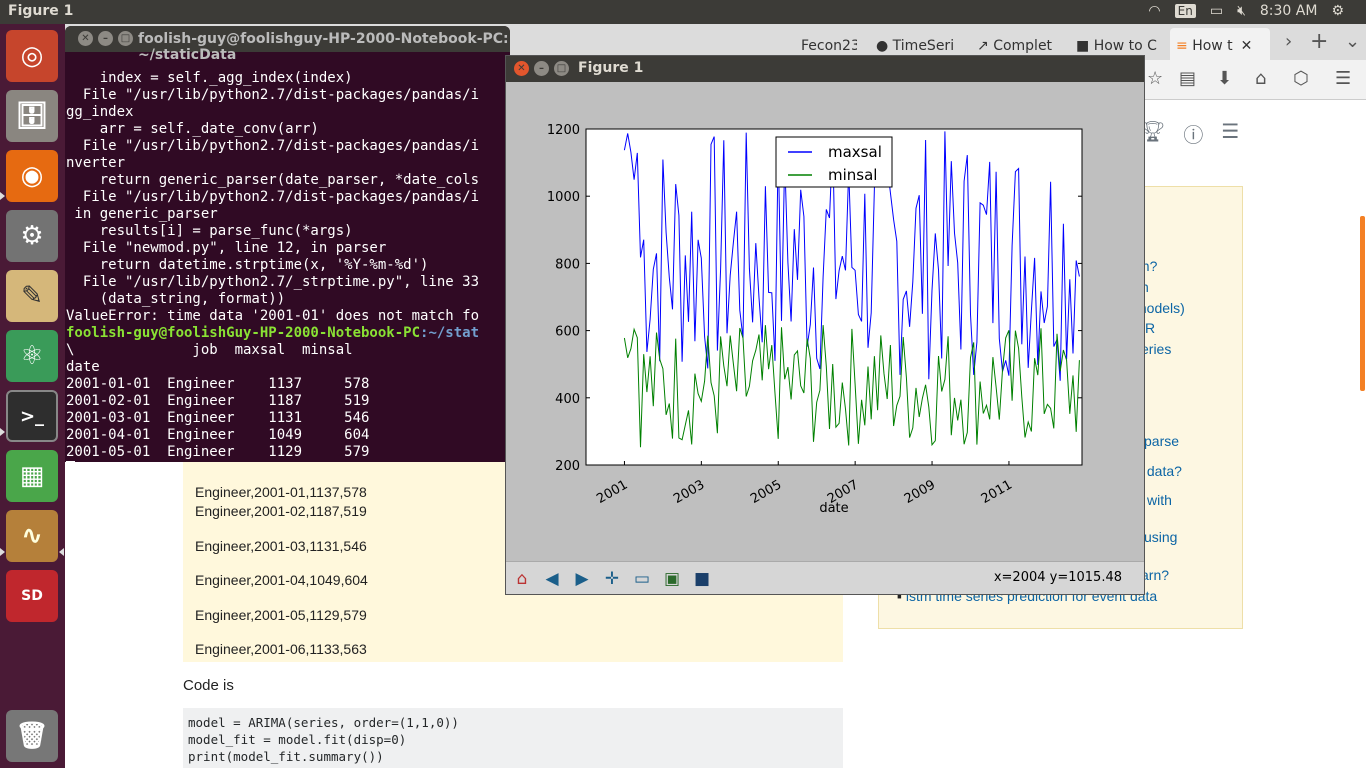 Image resolution: width=1366 pixels, height=768 pixels. What do you see at coordinates (450, 333) in the screenshot?
I see `prompt-path: :~/stat` at bounding box center [450, 333].